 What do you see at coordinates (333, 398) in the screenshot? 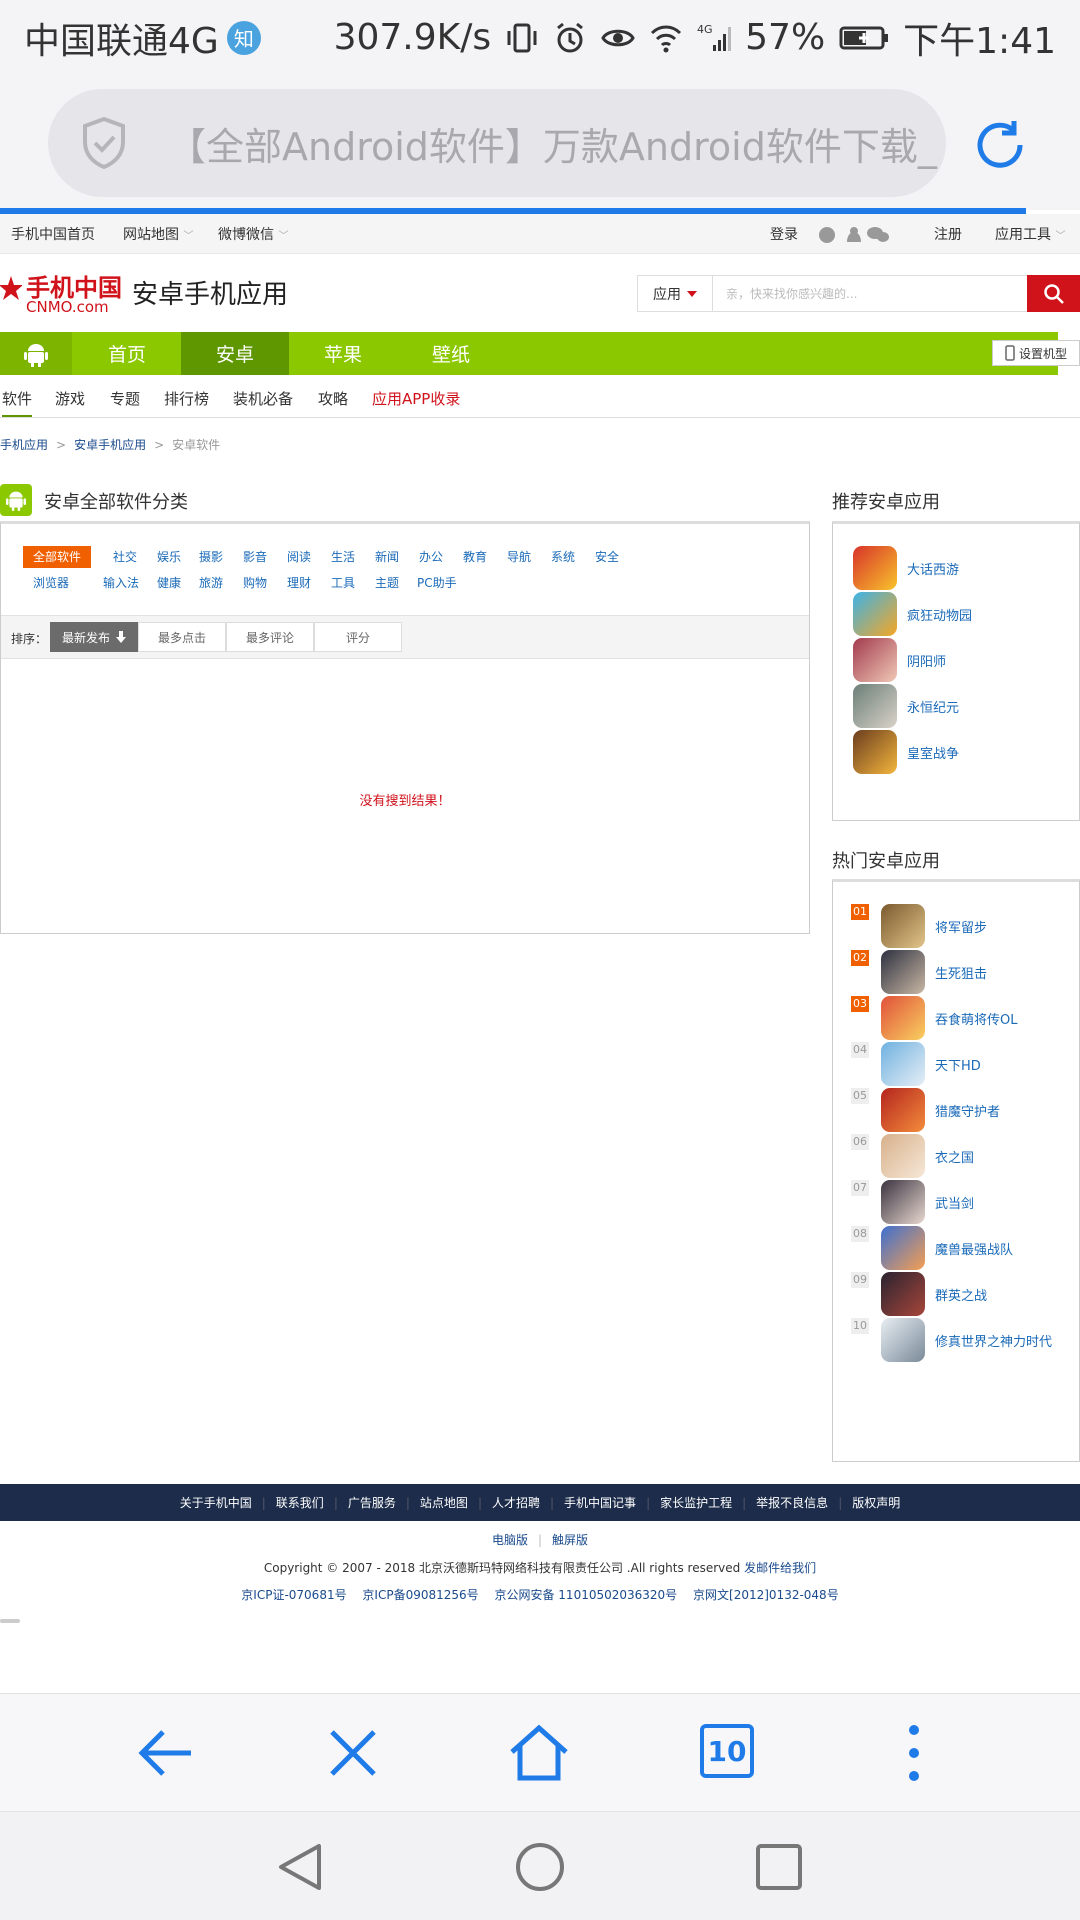
I see `subnav-guides: 攻略` at bounding box center [333, 398].